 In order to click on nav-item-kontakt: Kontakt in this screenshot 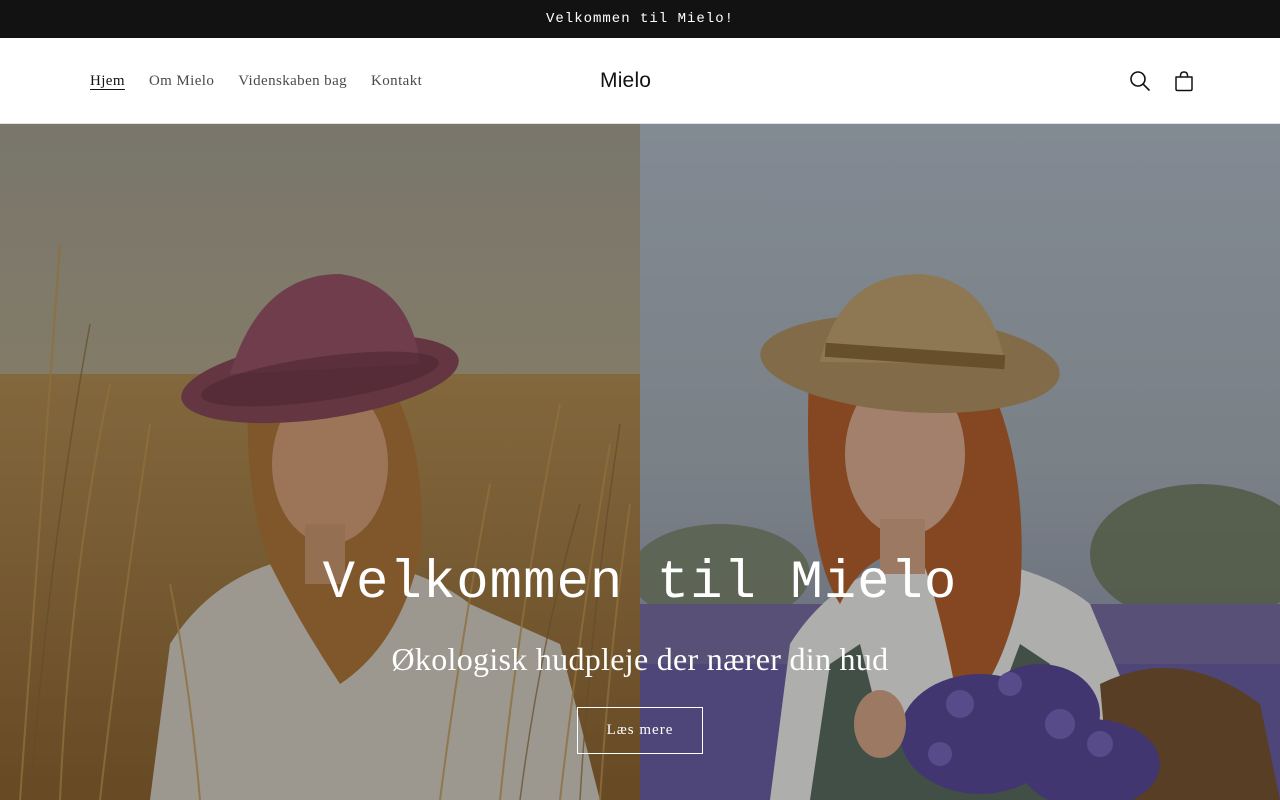, I will do `click(396, 81)`.